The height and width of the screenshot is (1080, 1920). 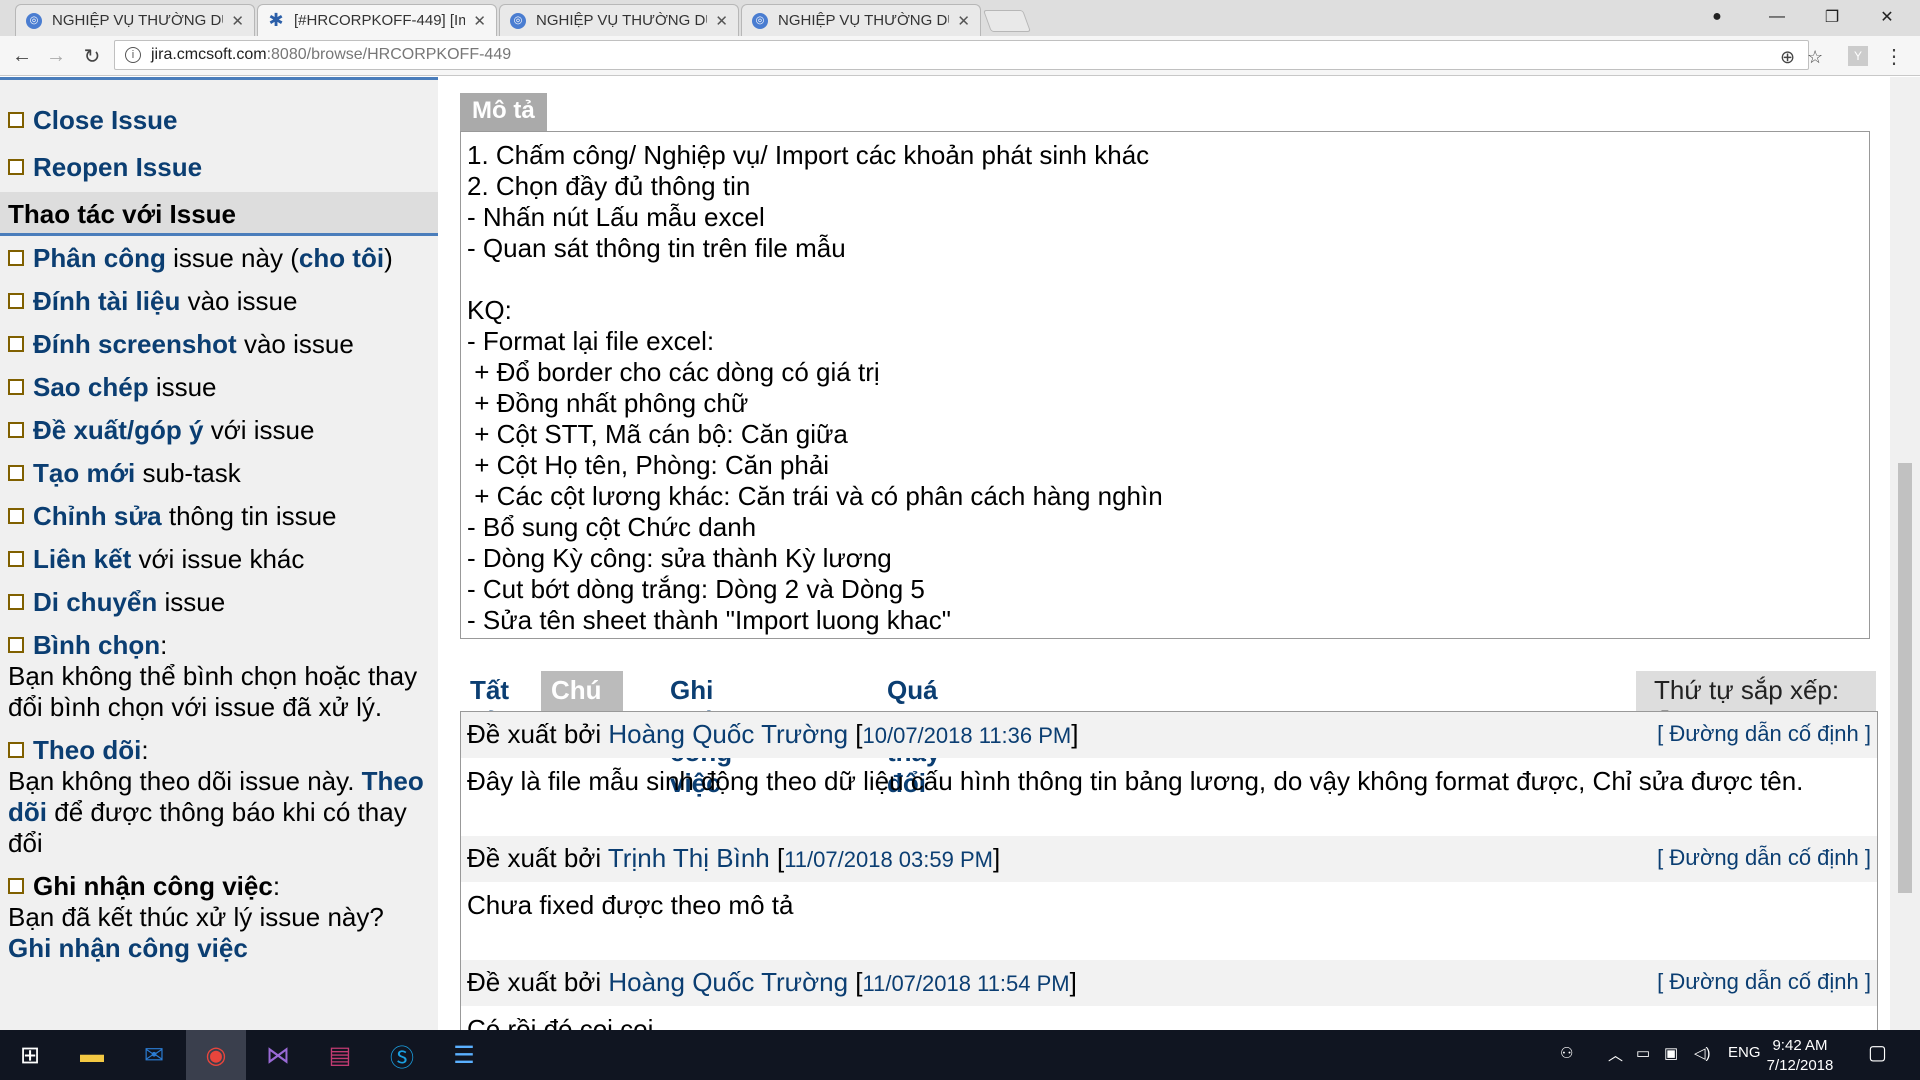 I want to click on new-tab-button, so click(x=1007, y=21).